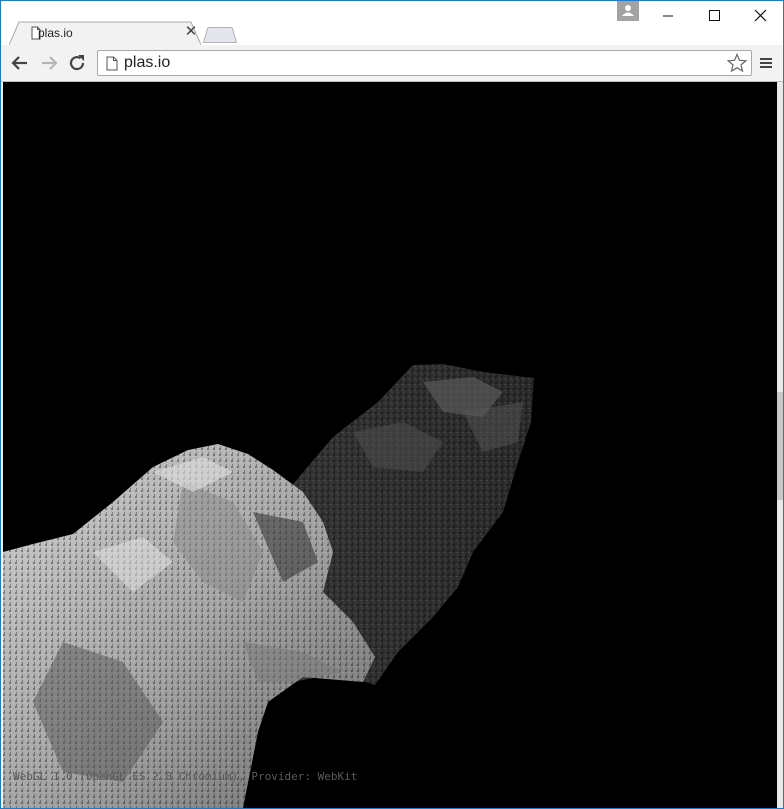  What do you see at coordinates (737, 63) in the screenshot?
I see `star-icon` at bounding box center [737, 63].